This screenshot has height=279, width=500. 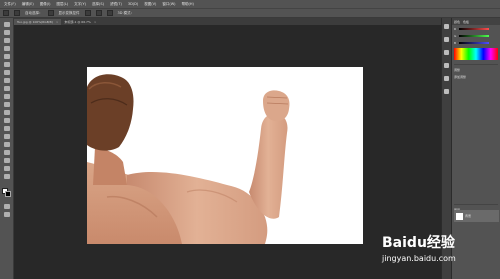 I want to click on slider-label: G, so click(x=455, y=36).